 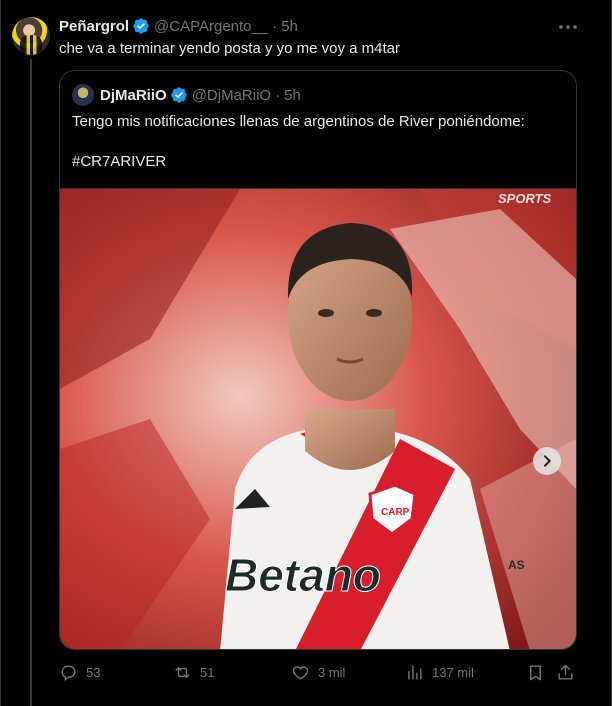 What do you see at coordinates (415, 672) in the screenshot?
I see `views-chart-icon` at bounding box center [415, 672].